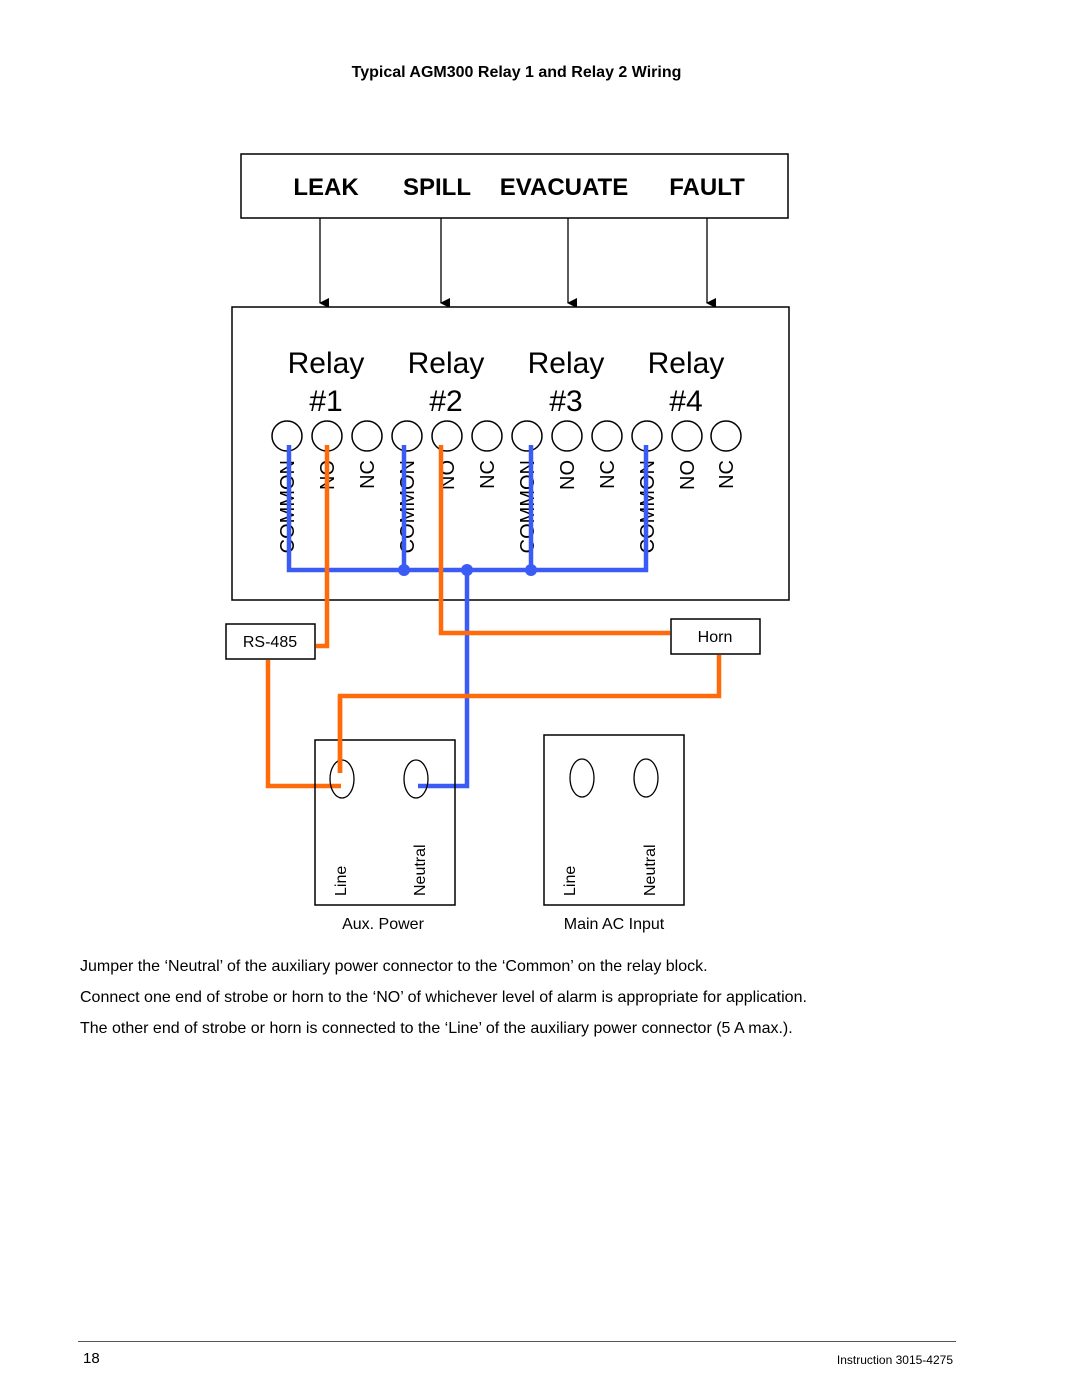 This screenshot has width=1080, height=1397. I want to click on alarm-label-spill: SPILL, so click(437, 187).